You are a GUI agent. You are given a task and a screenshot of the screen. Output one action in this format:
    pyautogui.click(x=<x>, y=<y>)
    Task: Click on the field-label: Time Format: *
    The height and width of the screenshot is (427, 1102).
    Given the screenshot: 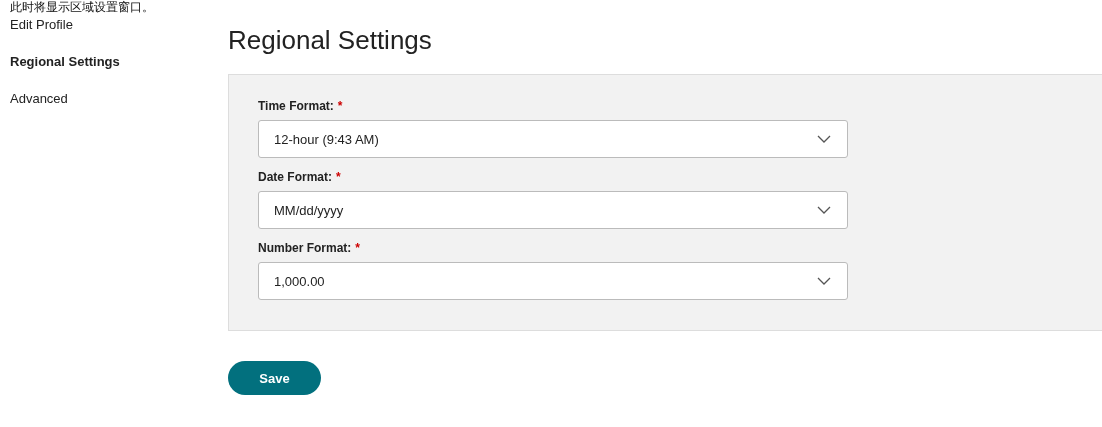 What is the action you would take?
    pyautogui.click(x=300, y=106)
    